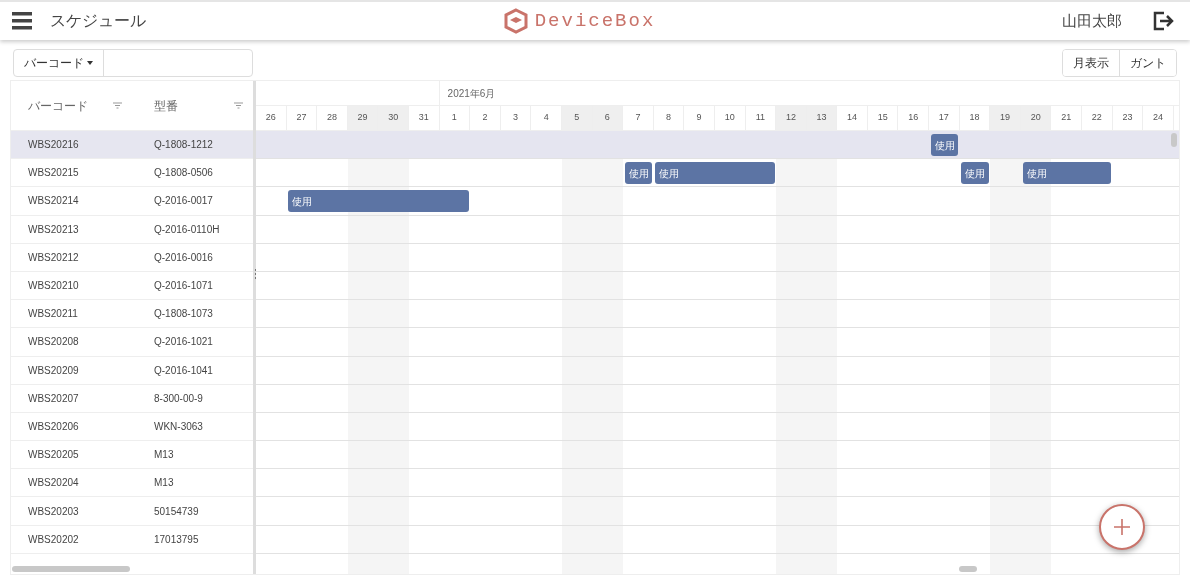 The height and width of the screenshot is (581, 1190). What do you see at coordinates (595, 21) in the screenshot?
I see `logo-text: DeviceBox` at bounding box center [595, 21].